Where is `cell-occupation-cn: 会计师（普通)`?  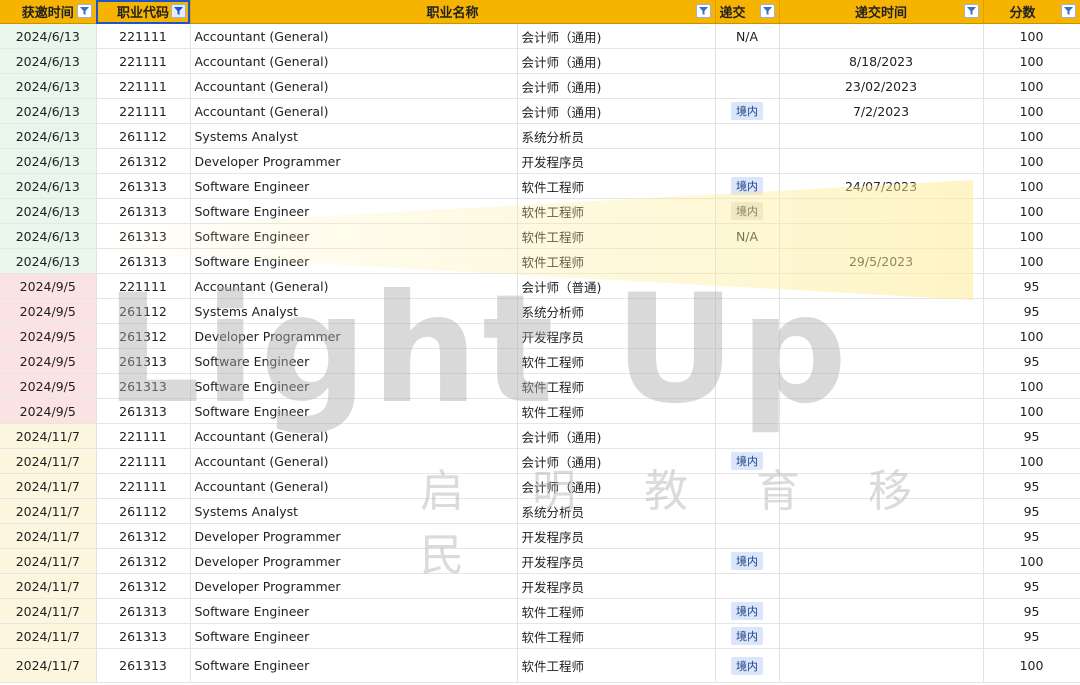
cell-occupation-cn: 会计师（普通) is located at coordinates (616, 286).